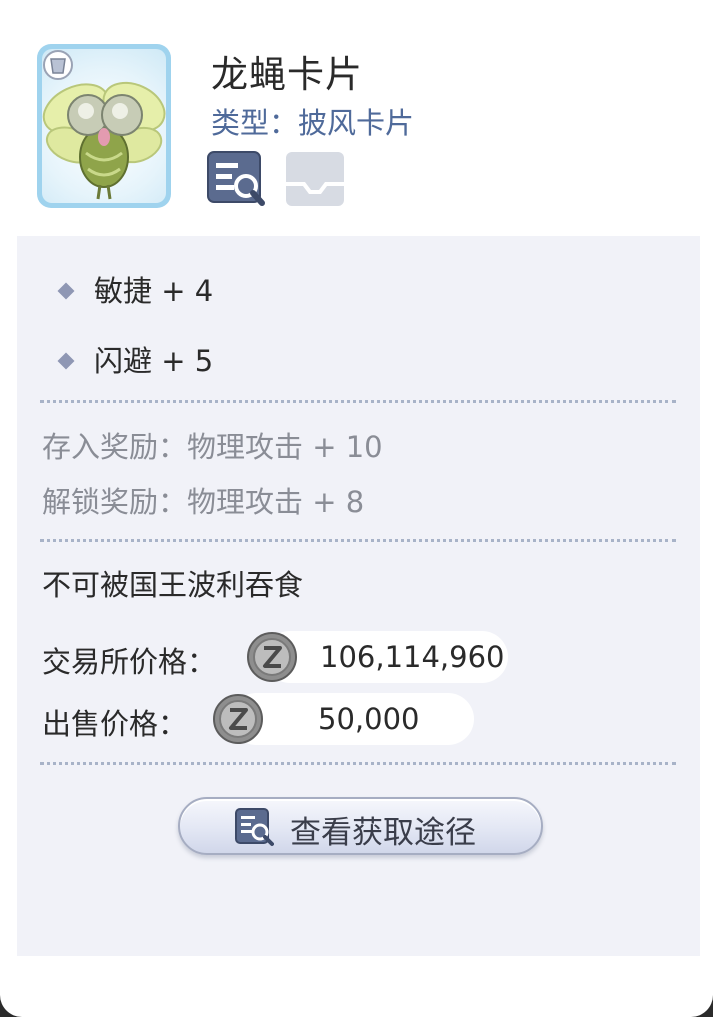  Describe the element at coordinates (203, 502) in the screenshot. I see `unlock-bonus: 解锁奖励：物理攻击 + 8` at that location.